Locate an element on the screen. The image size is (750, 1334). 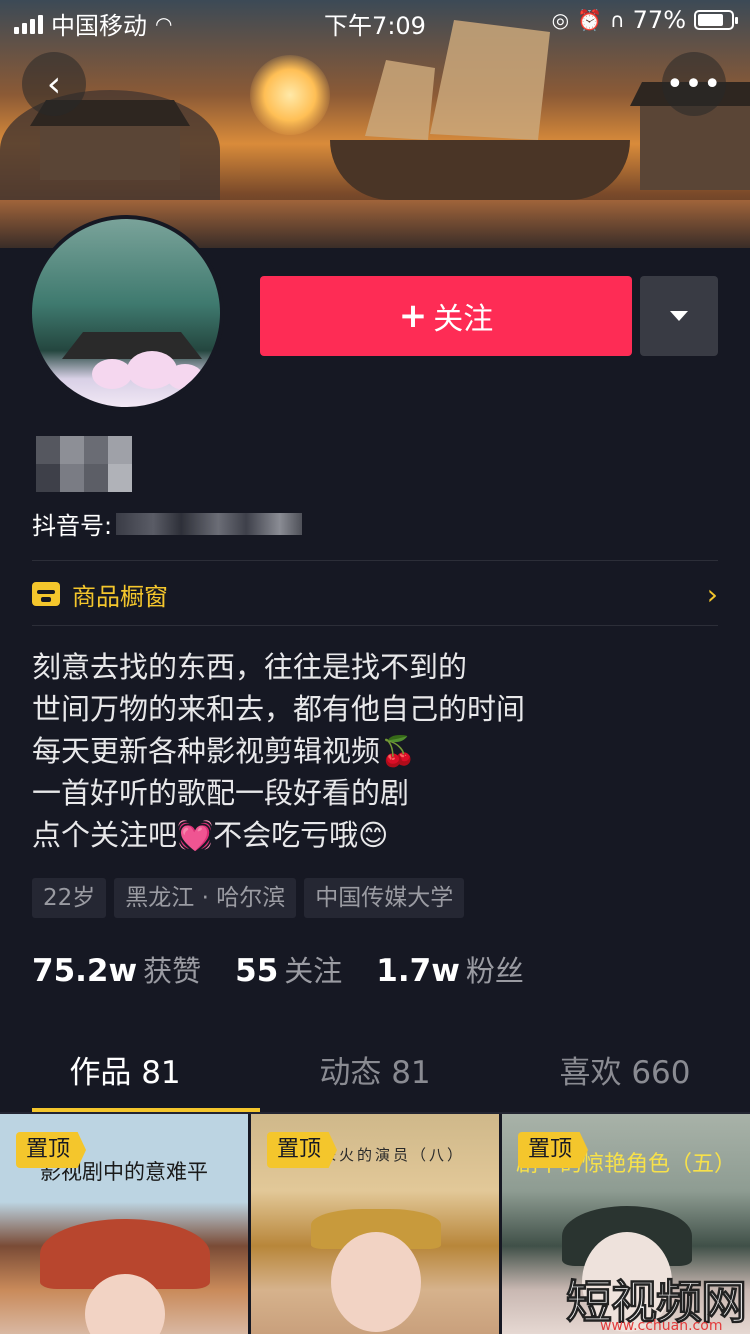
battery-icon is located at coordinates (716, 20).